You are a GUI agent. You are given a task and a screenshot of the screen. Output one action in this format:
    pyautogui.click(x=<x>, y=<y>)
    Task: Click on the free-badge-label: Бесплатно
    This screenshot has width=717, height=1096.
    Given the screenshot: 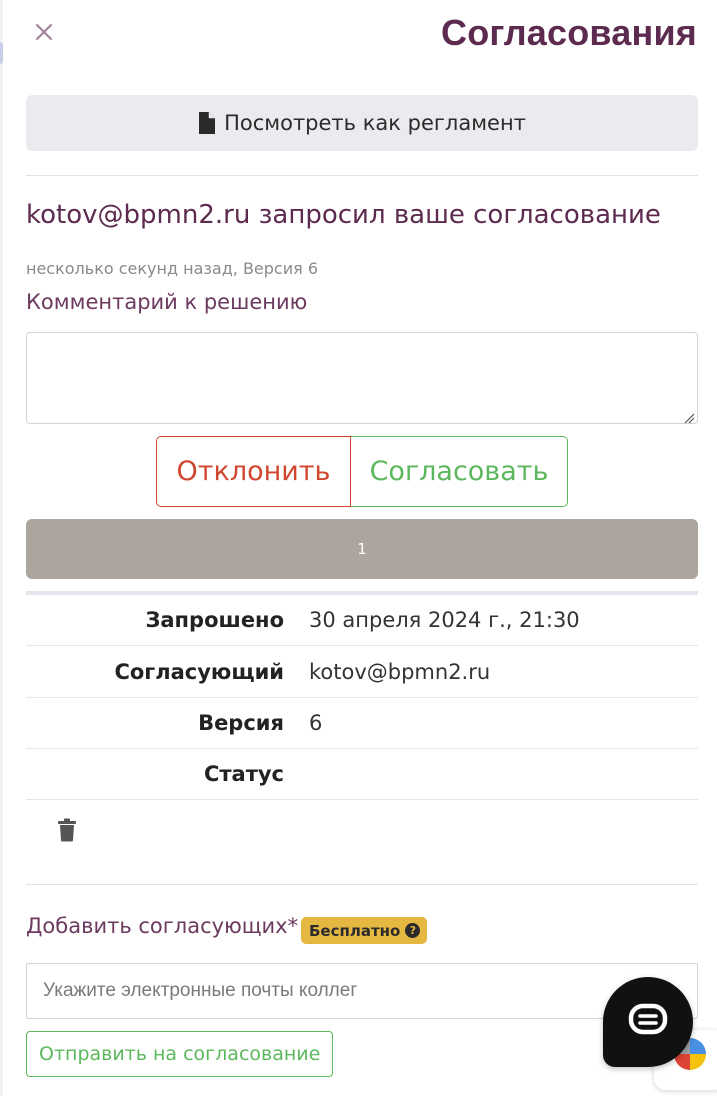 What is the action you would take?
    pyautogui.click(x=355, y=930)
    